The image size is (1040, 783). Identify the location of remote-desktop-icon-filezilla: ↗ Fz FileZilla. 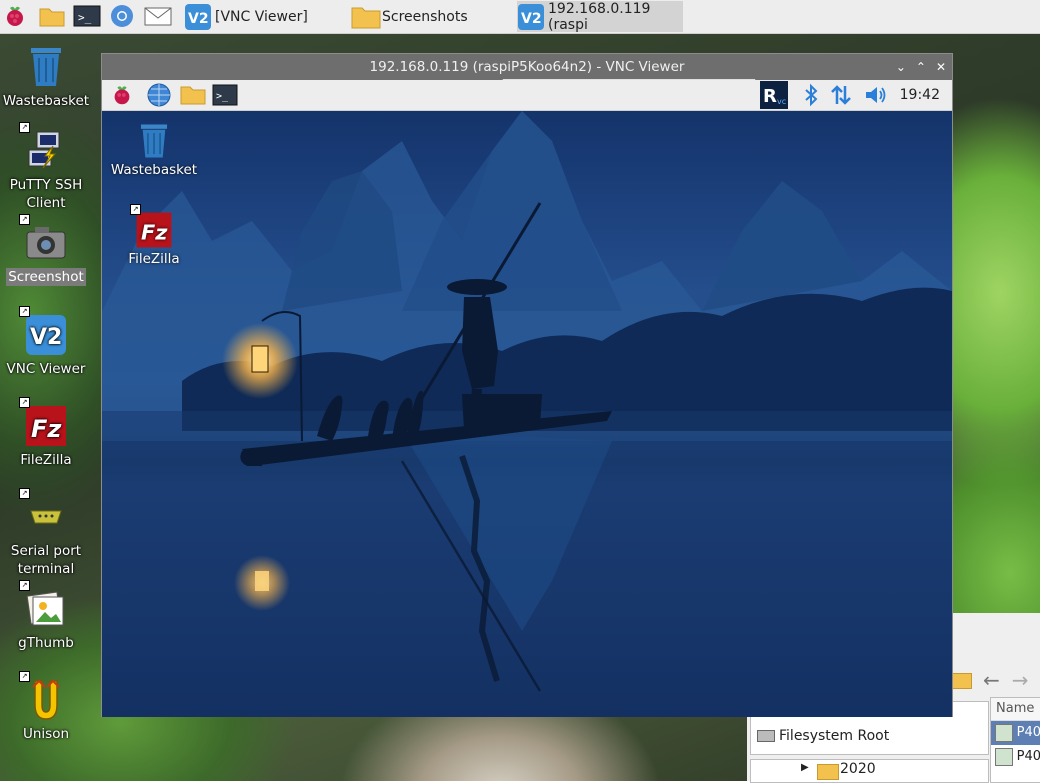
(154, 236).